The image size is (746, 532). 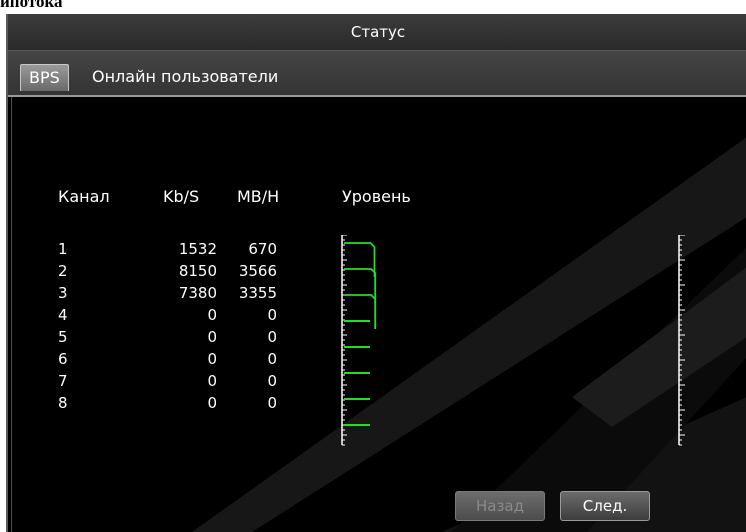 What do you see at coordinates (197, 249) in the screenshot?
I see `kbs-value: 1532` at bounding box center [197, 249].